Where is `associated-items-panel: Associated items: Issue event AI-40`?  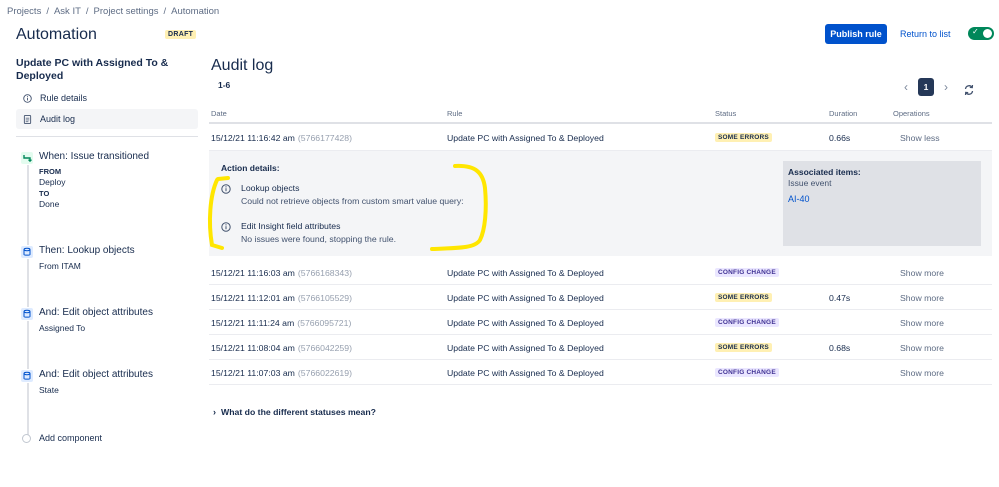 associated-items-panel: Associated items: Issue event AI-40 is located at coordinates (882, 203).